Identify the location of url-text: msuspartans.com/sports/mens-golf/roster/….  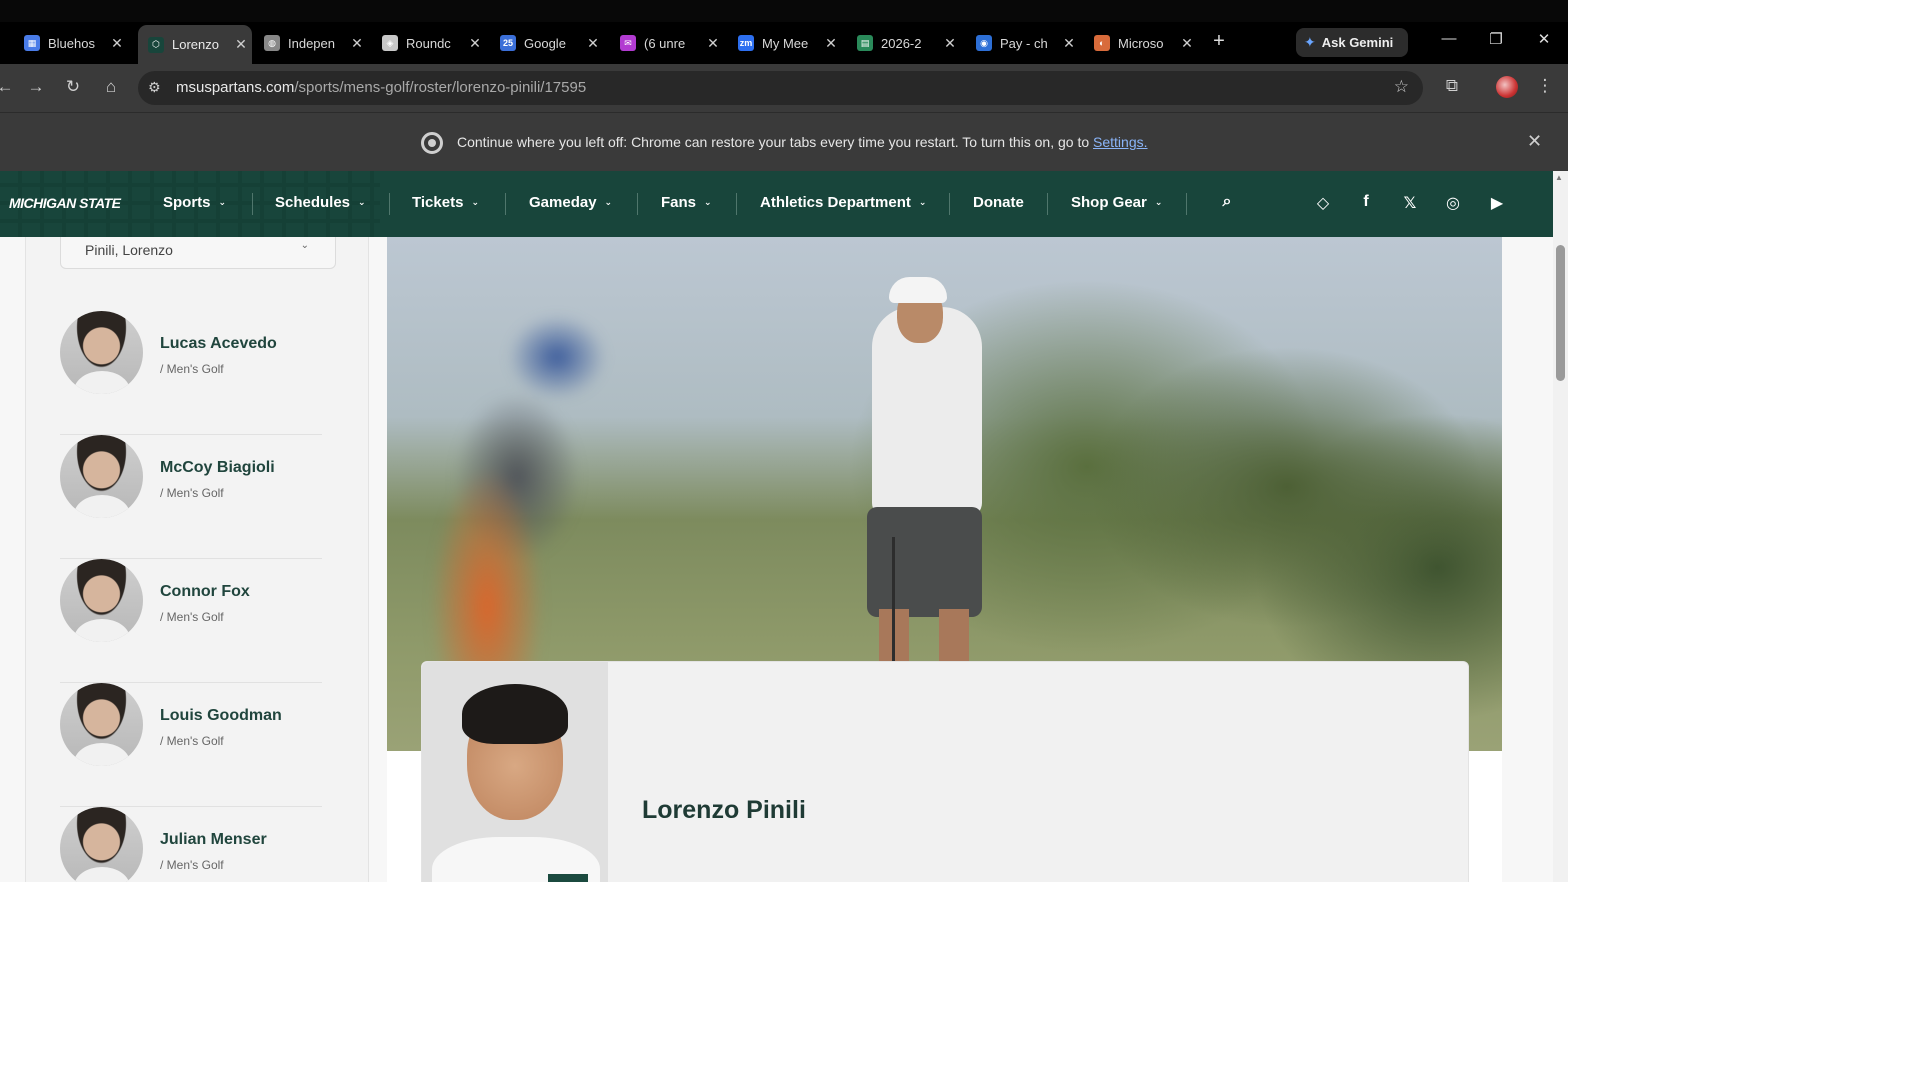
(381, 87).